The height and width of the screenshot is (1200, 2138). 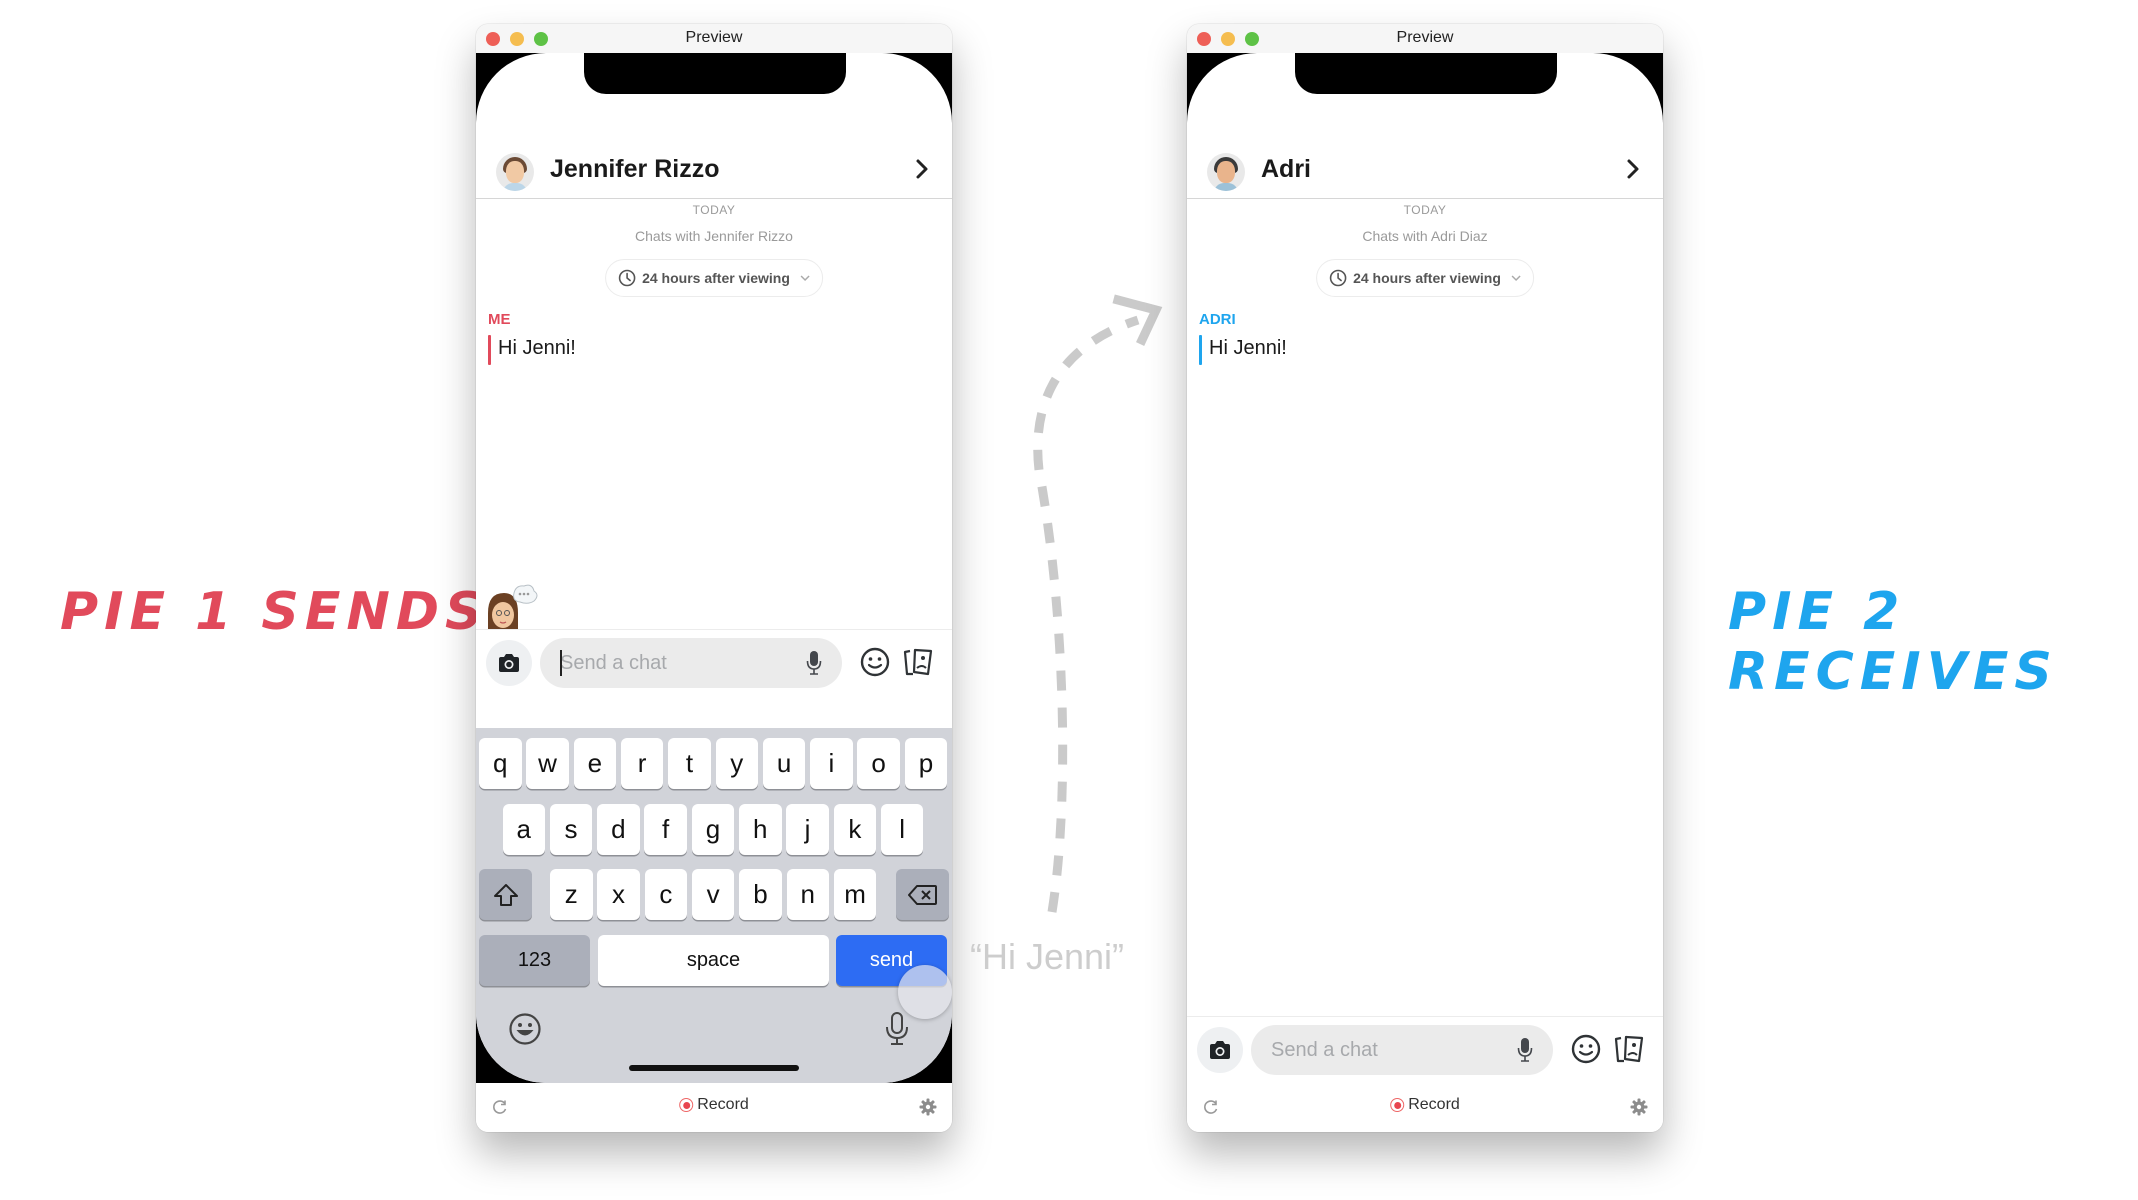 I want to click on key-t: t, so click(x=689, y=763).